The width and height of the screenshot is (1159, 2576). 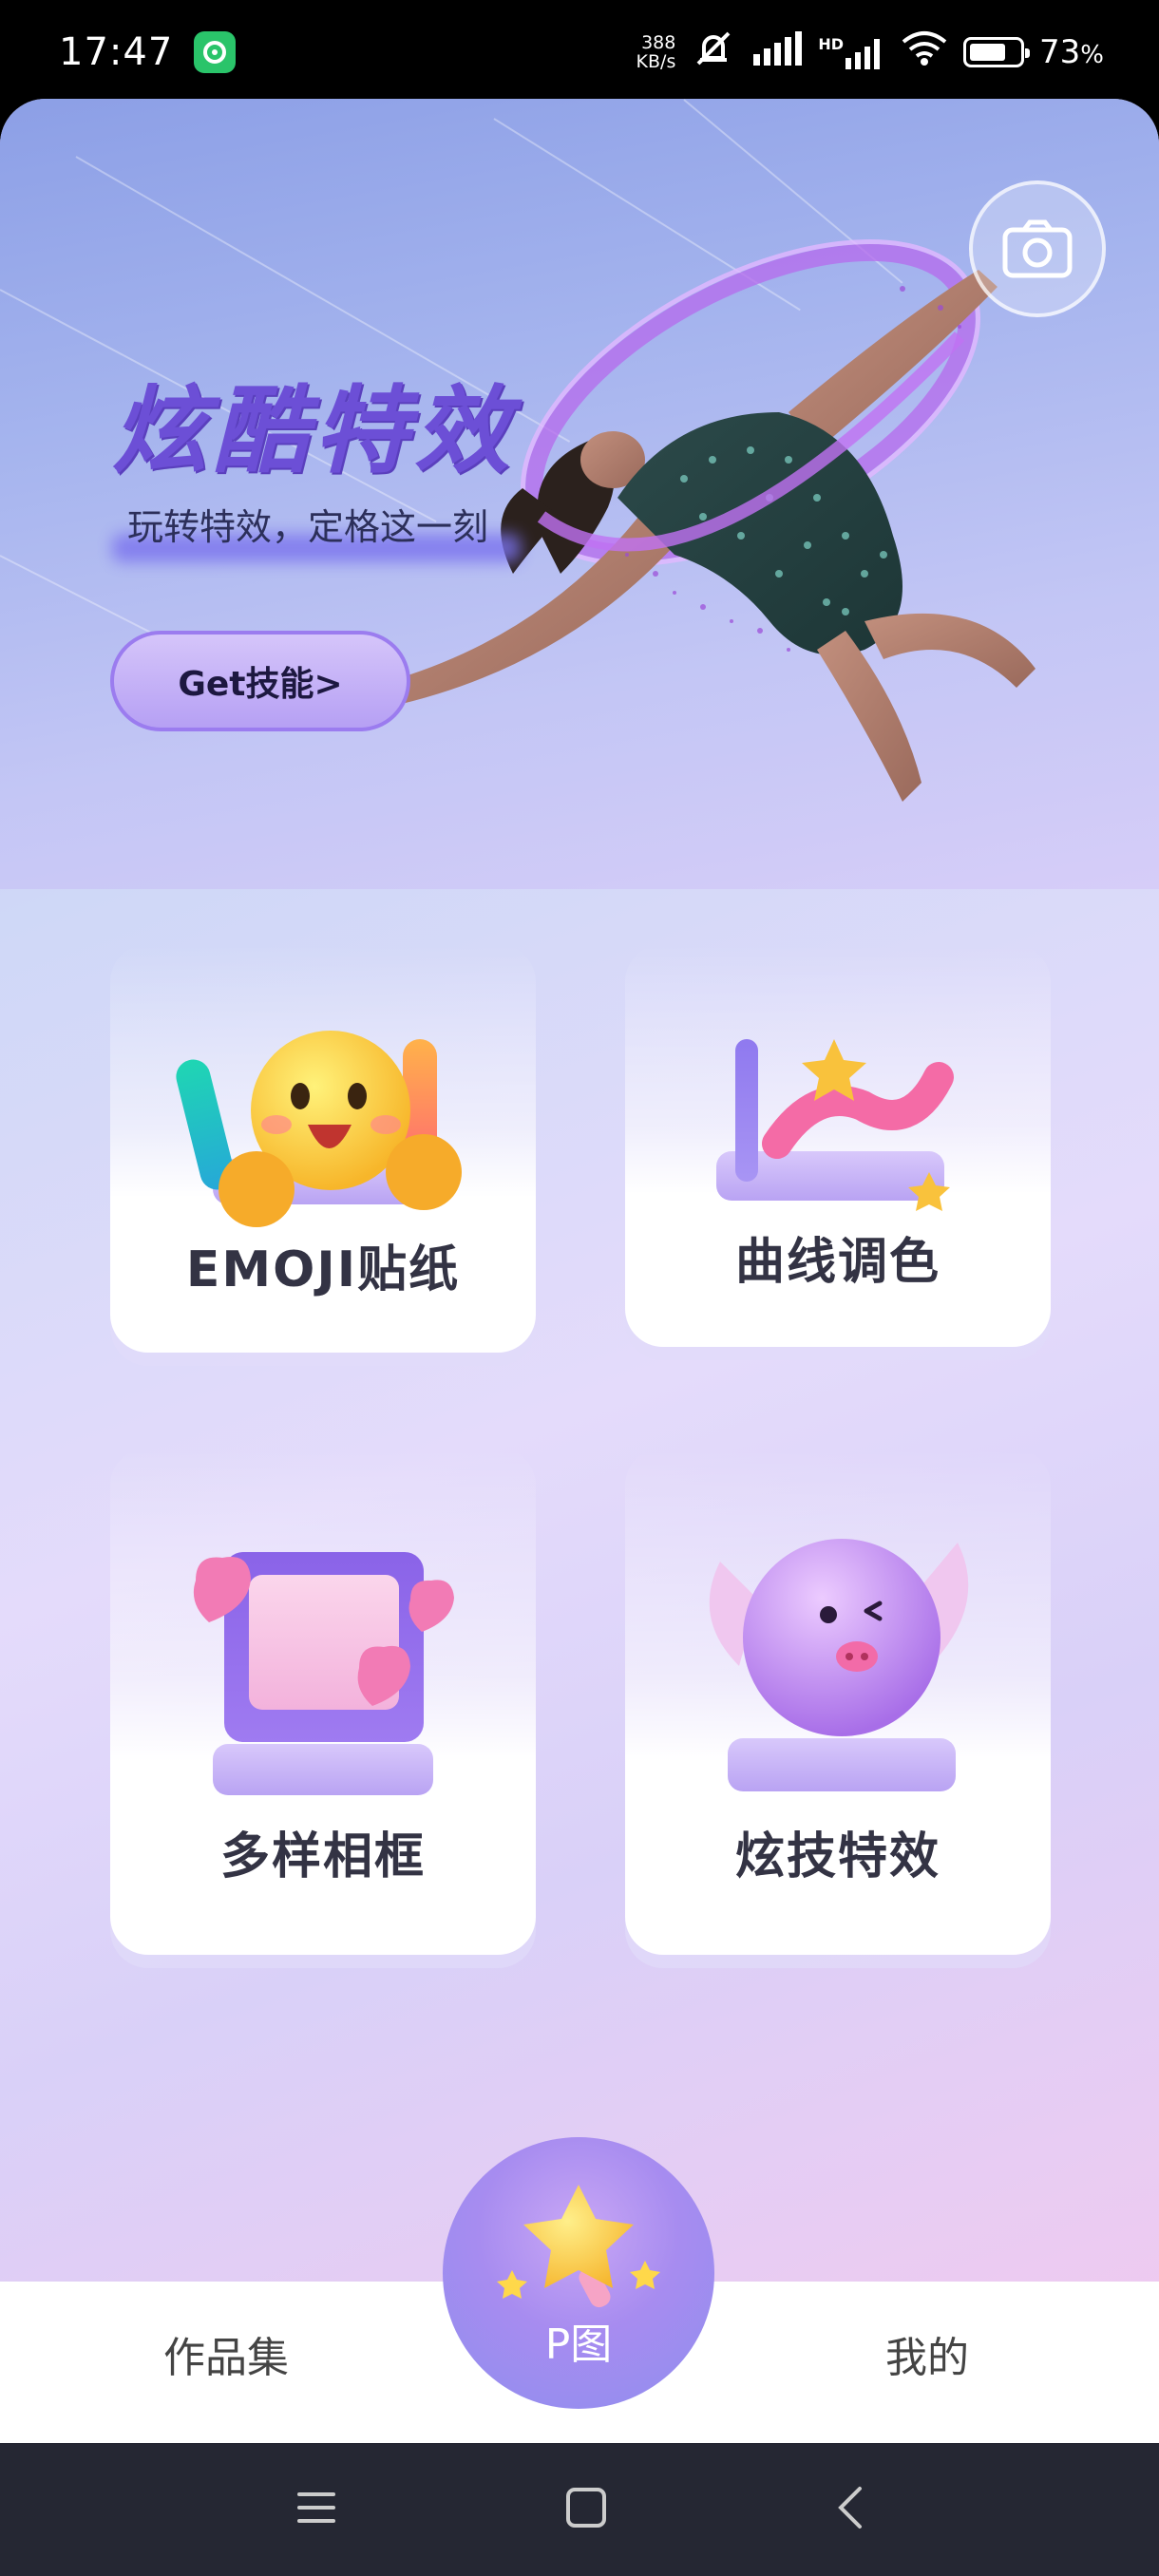 I want to click on emoji-sticker-icon, so click(x=319, y=1129).